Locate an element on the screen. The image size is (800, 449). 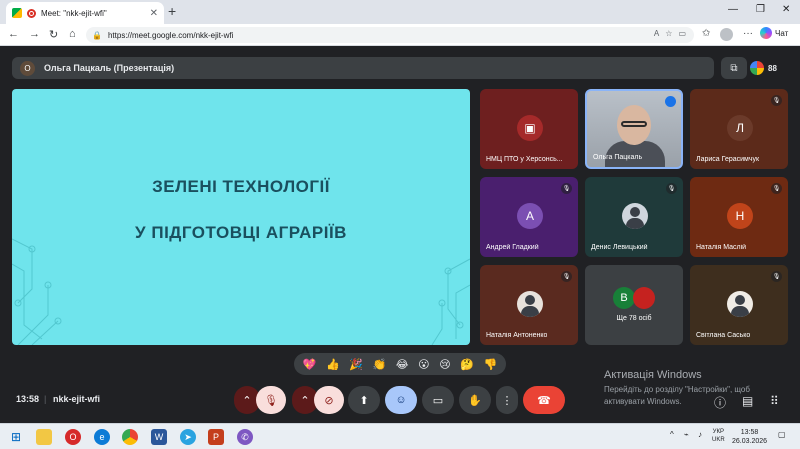
camera-off-icon: ⊘ is located at coordinates (329, 400).